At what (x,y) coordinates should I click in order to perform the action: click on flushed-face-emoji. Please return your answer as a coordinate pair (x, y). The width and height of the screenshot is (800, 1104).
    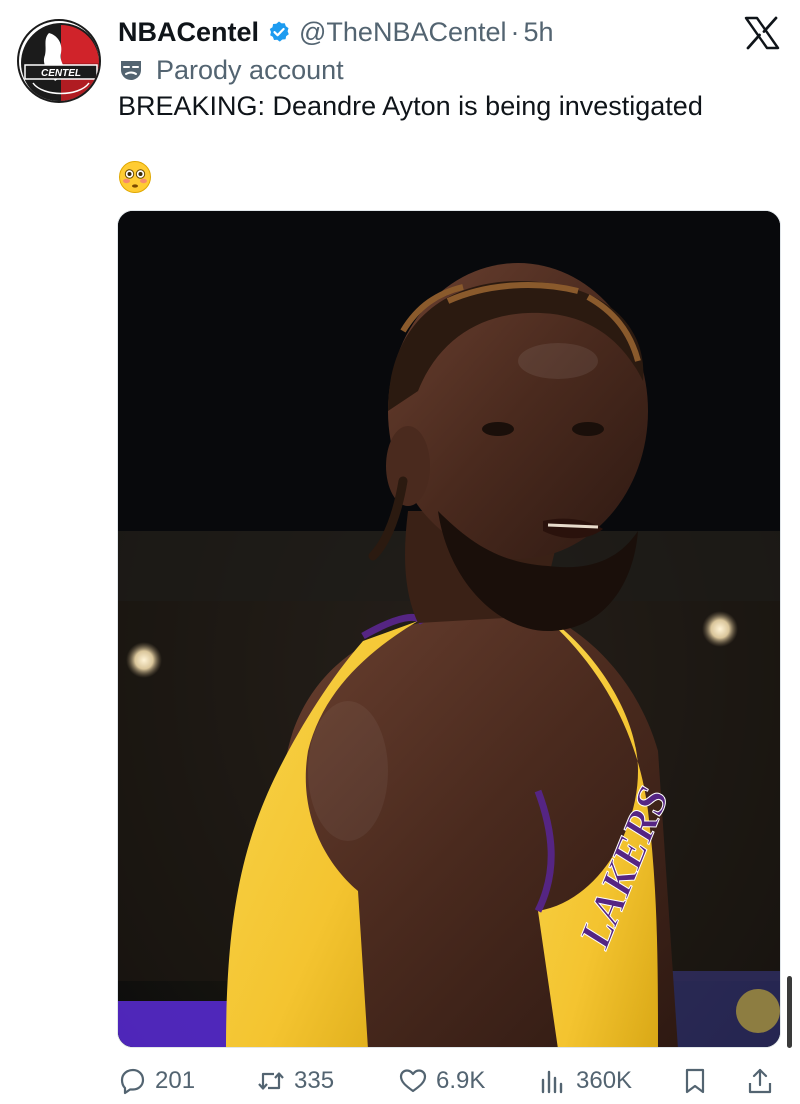
    Looking at the image, I should click on (135, 177).